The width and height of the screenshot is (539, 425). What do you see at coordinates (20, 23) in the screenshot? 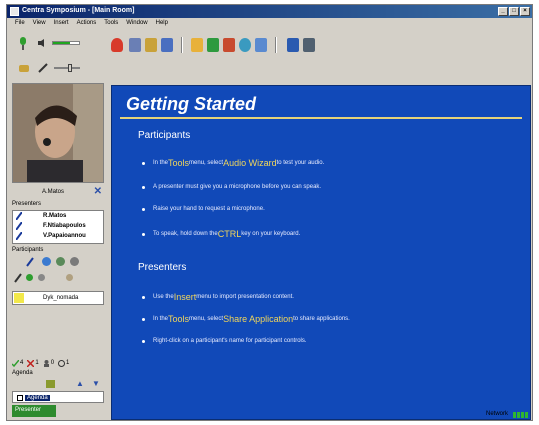
I see `menu-file: File` at bounding box center [20, 23].